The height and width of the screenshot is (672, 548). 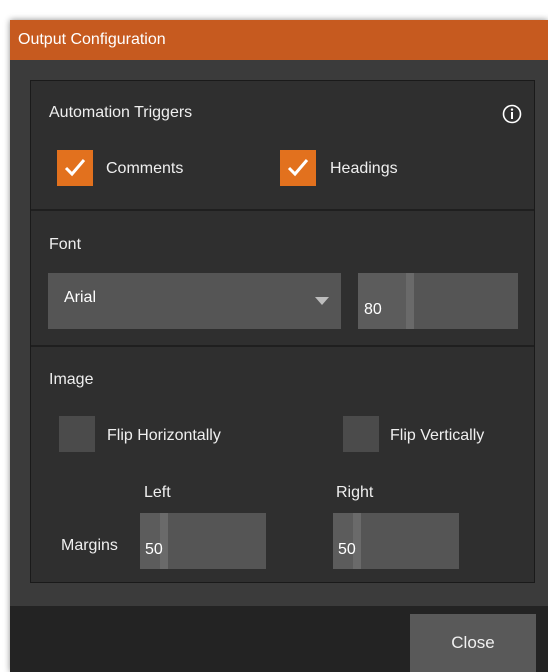 I want to click on font-heading: Font, so click(x=65, y=244).